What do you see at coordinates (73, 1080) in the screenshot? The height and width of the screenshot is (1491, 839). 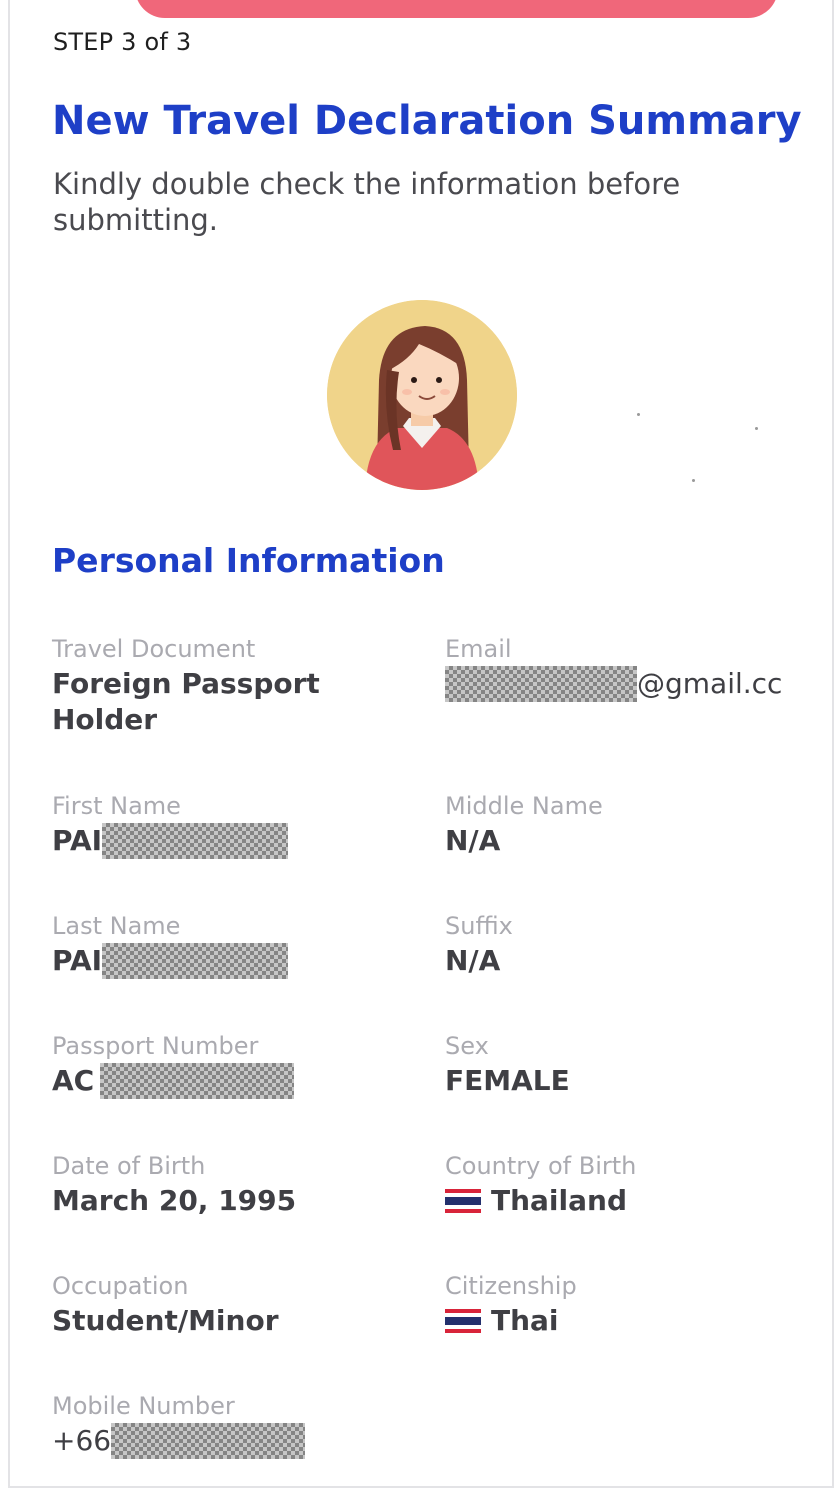 I see `value-prefix: AC` at bounding box center [73, 1080].